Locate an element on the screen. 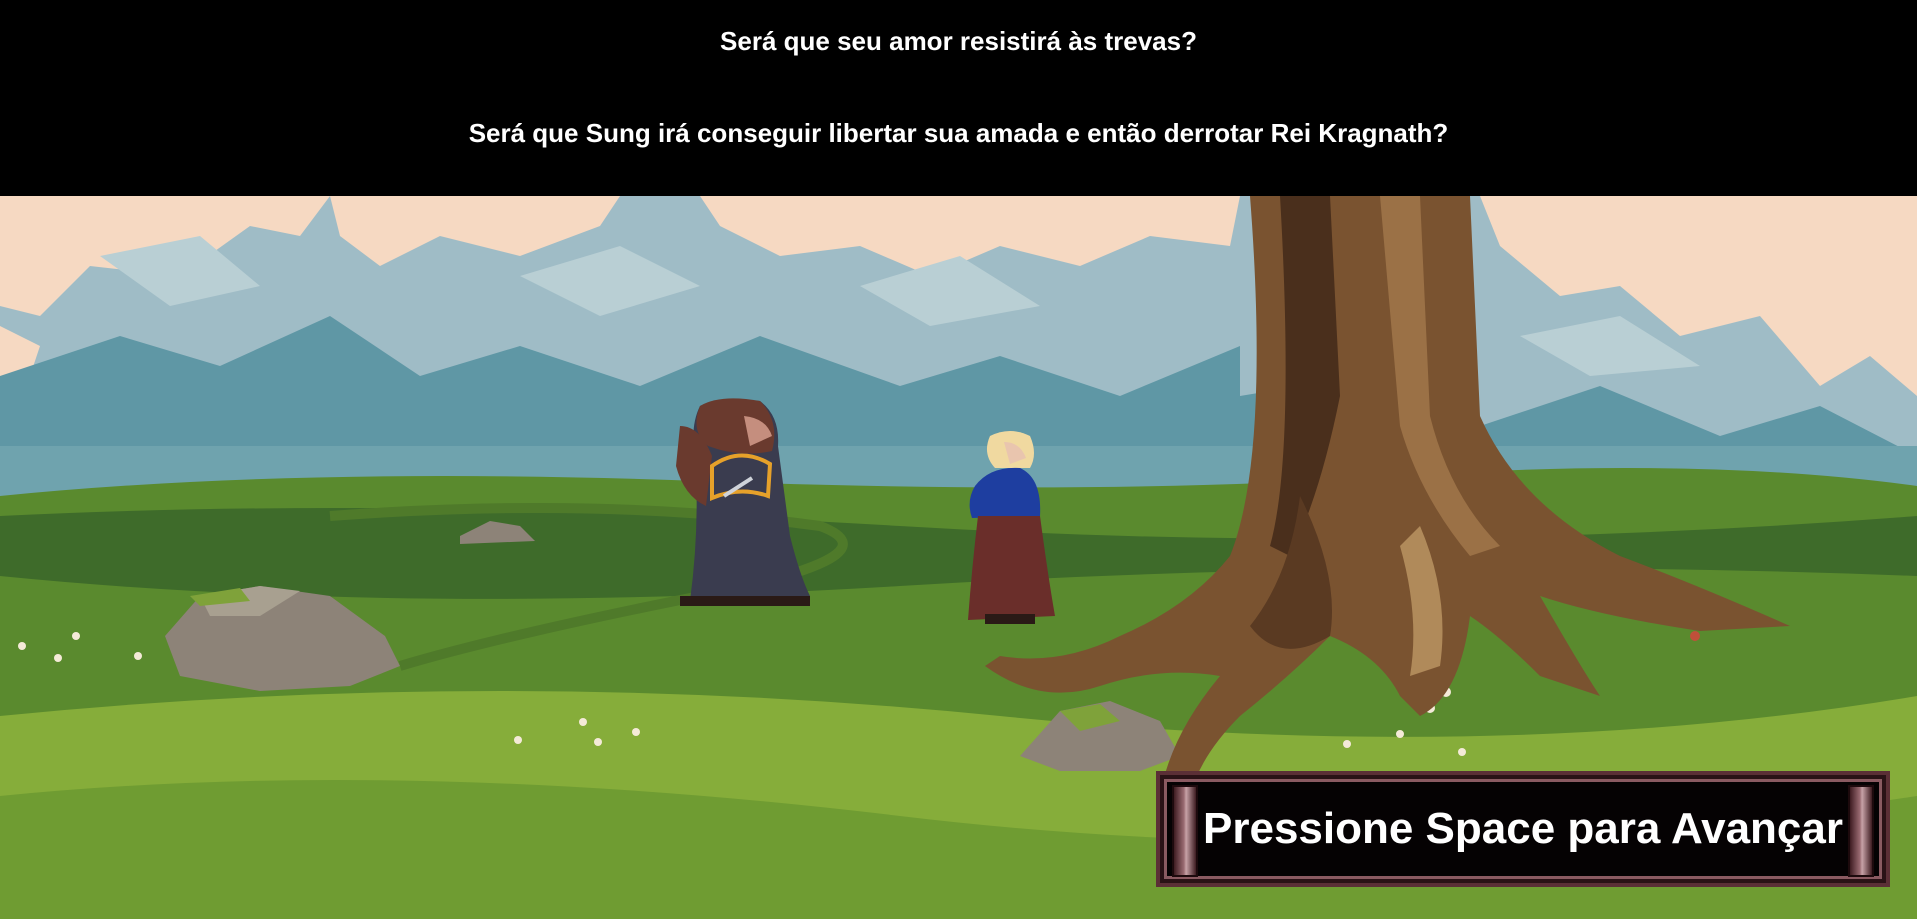 The image size is (1917, 919). advance-prompt-button: Pressione Space para Avançar is located at coordinates (1523, 829).